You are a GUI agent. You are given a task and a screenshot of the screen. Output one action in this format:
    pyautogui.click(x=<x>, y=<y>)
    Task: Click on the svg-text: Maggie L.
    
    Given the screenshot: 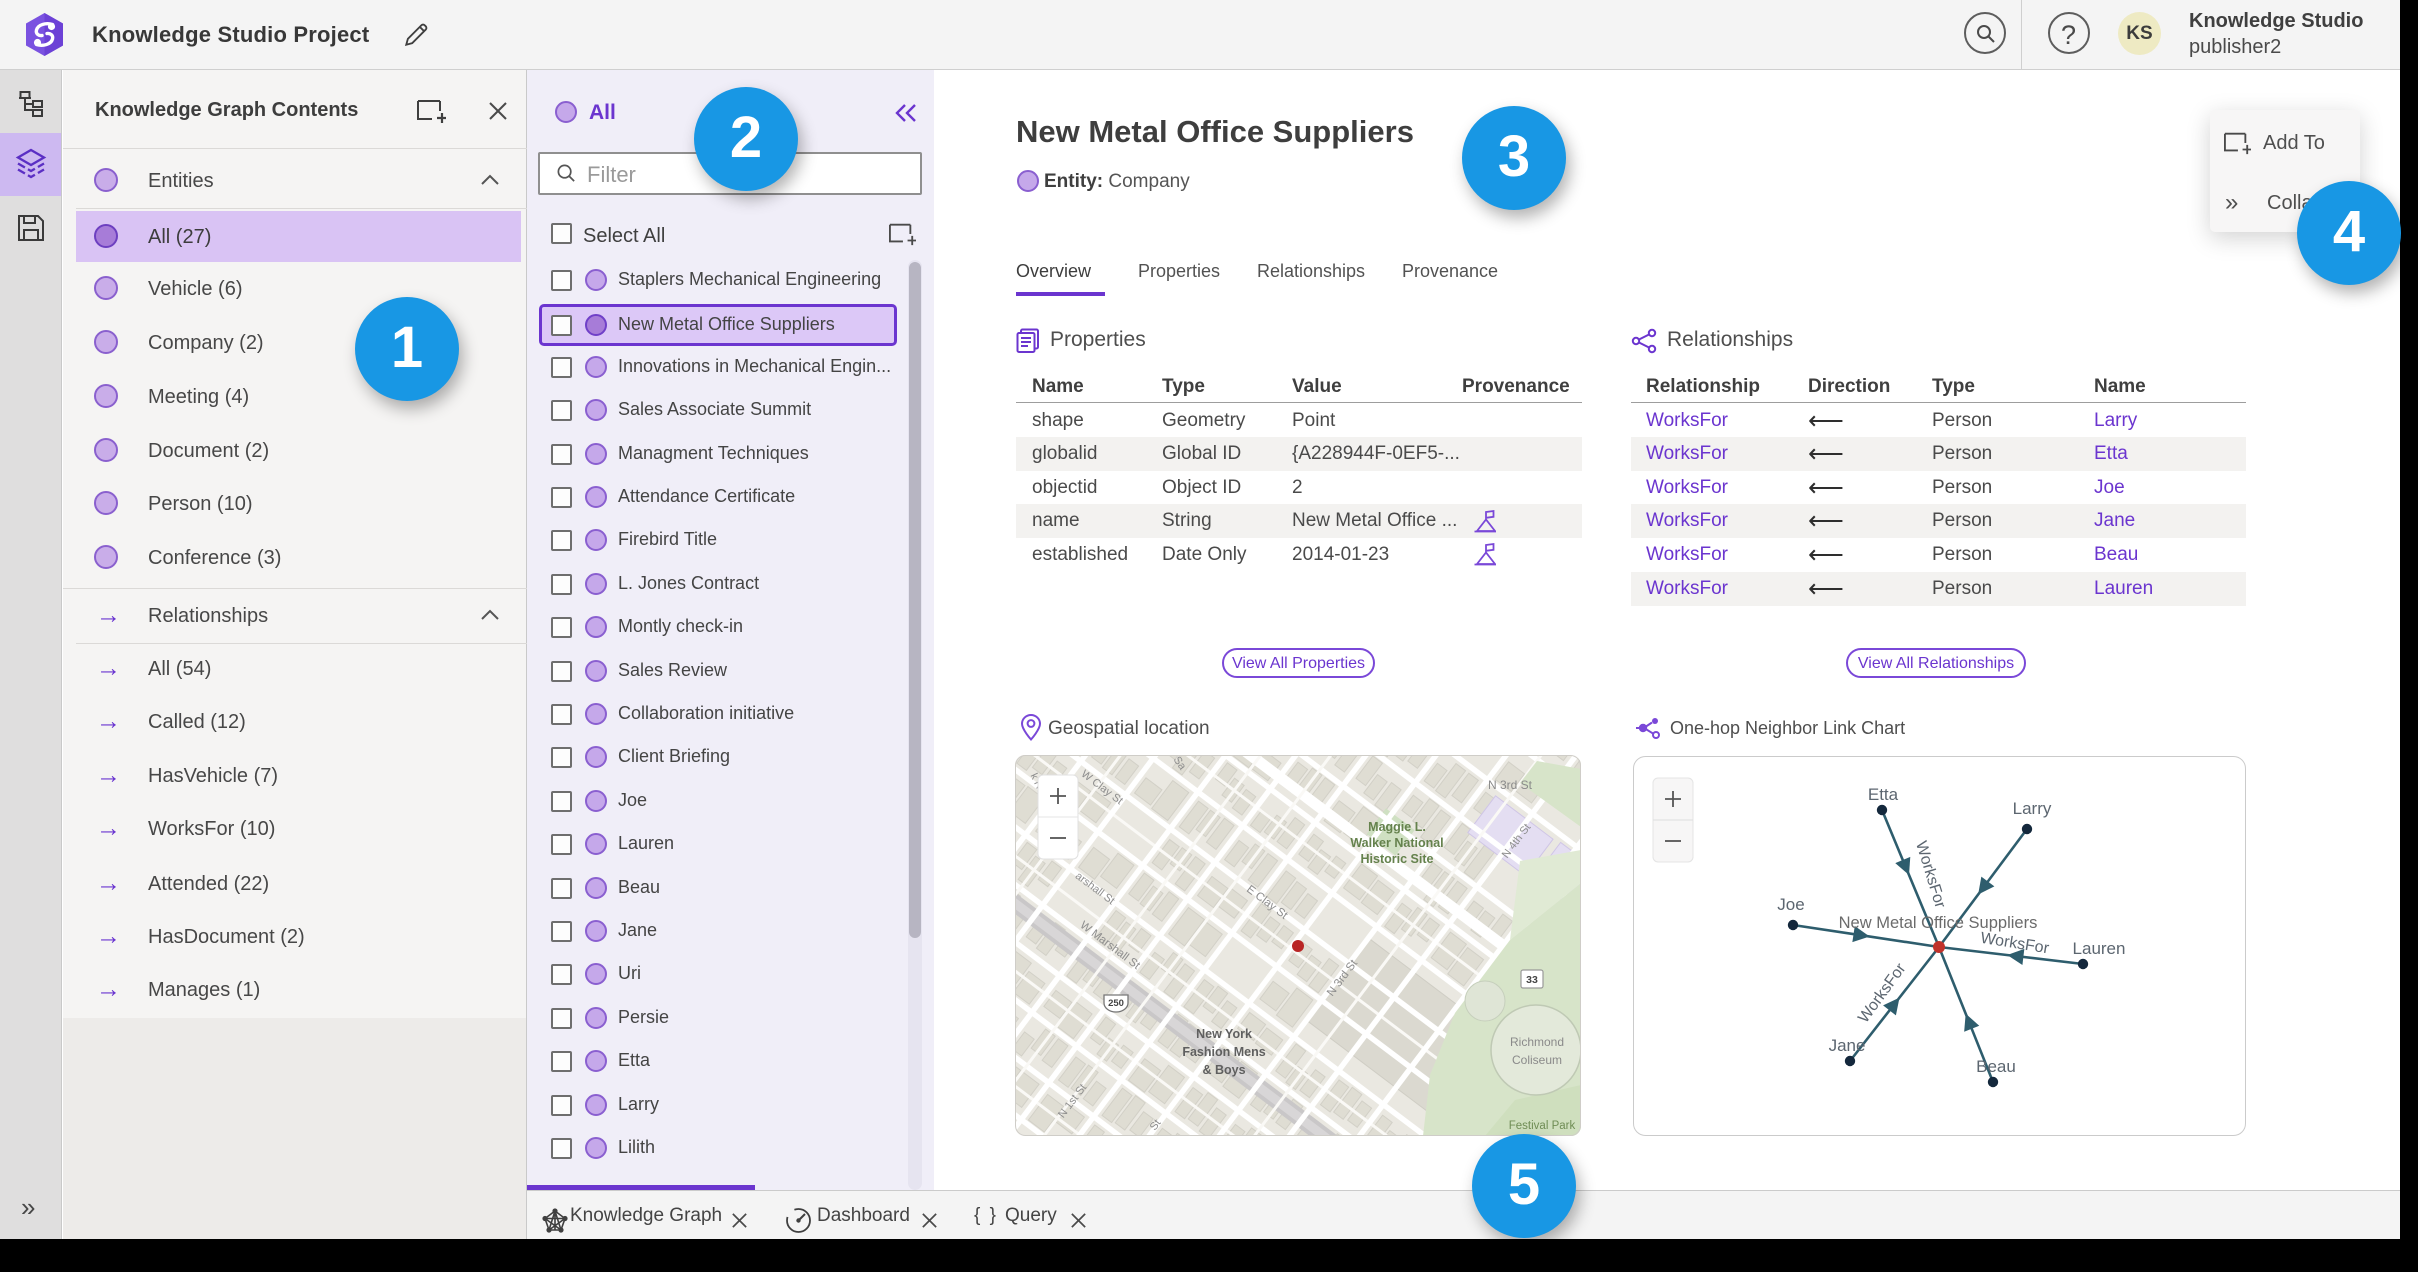 What is the action you would take?
    pyautogui.click(x=1397, y=827)
    